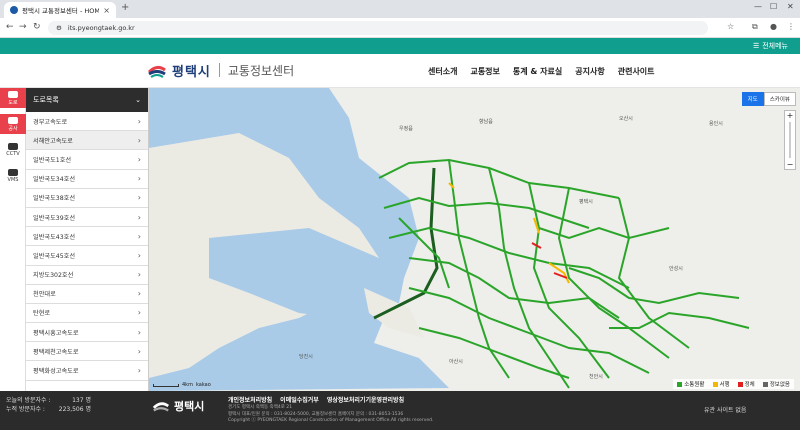 This screenshot has width=800, height=430. What do you see at coordinates (87, 256) in the screenshot?
I see `road-list-item: 일반국도45호선 ›` at bounding box center [87, 256].